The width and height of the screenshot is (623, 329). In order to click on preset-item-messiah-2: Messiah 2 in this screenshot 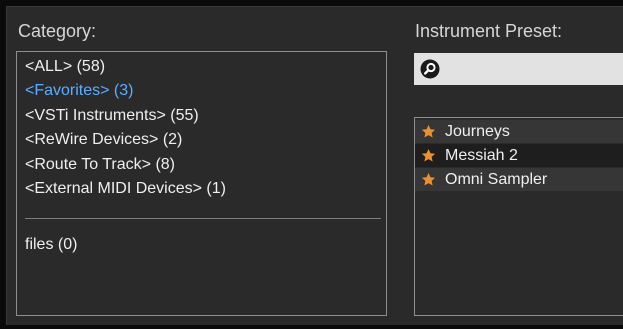, I will do `click(519, 155)`.